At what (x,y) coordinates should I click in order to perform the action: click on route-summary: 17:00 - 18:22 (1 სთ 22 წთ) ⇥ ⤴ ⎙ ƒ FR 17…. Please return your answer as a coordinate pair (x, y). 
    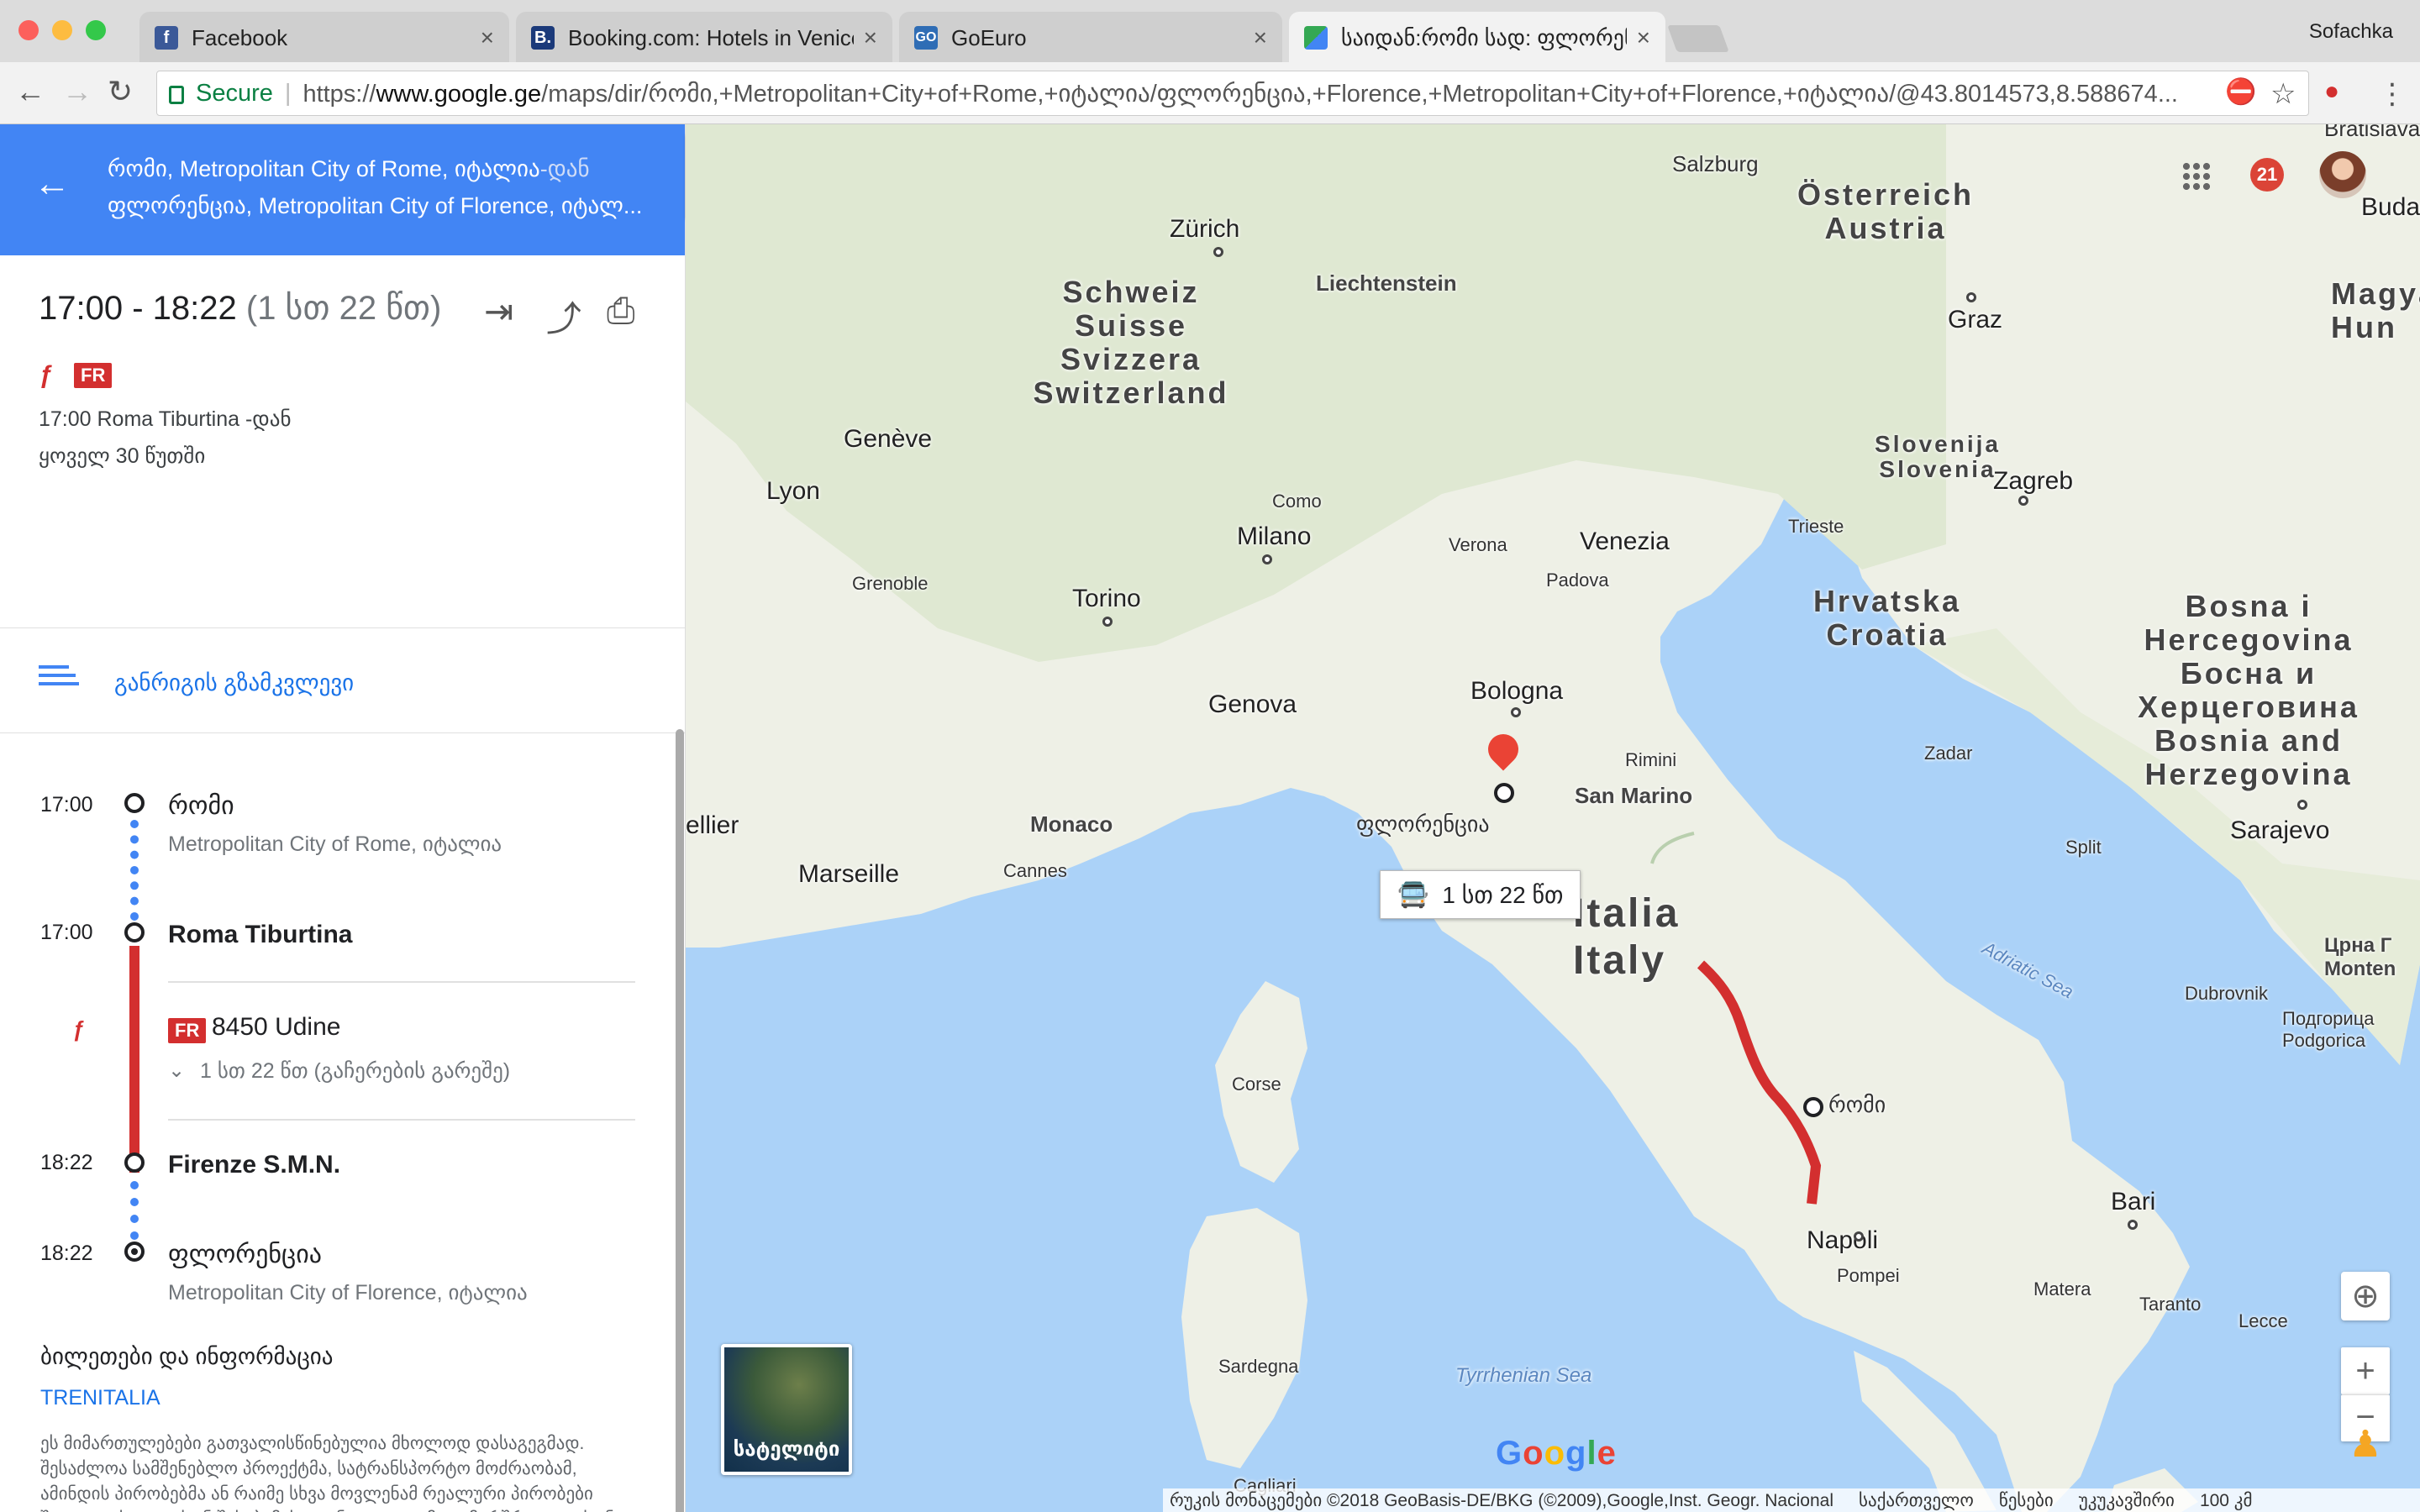
    Looking at the image, I should click on (342, 376).